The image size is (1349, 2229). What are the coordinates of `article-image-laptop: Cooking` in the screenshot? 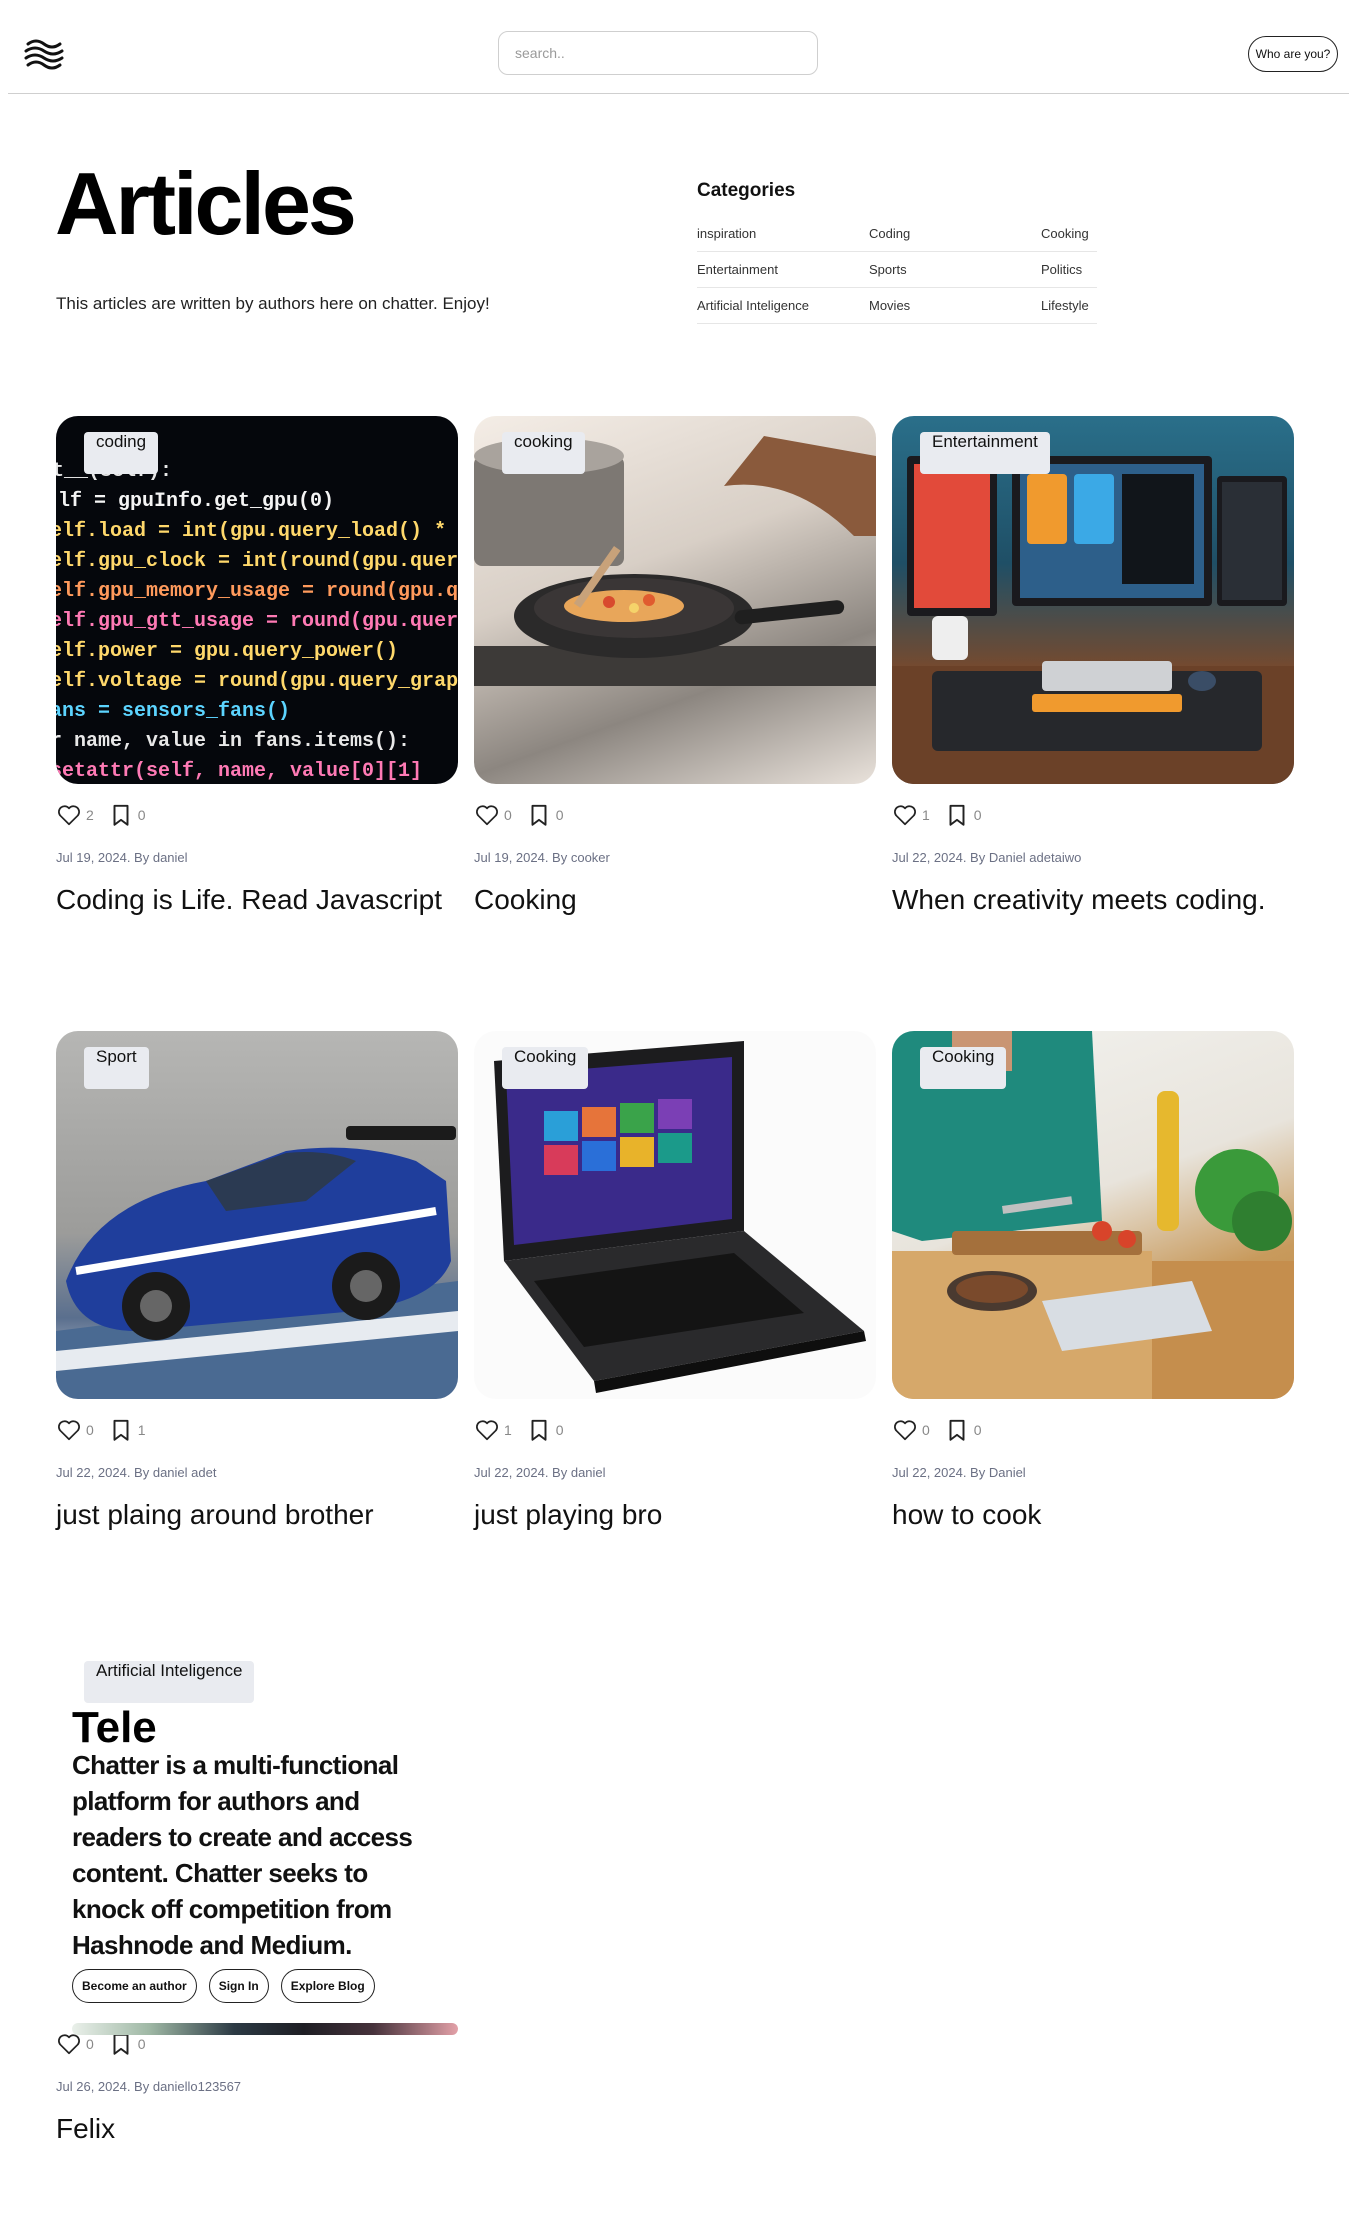 It's located at (675, 1215).